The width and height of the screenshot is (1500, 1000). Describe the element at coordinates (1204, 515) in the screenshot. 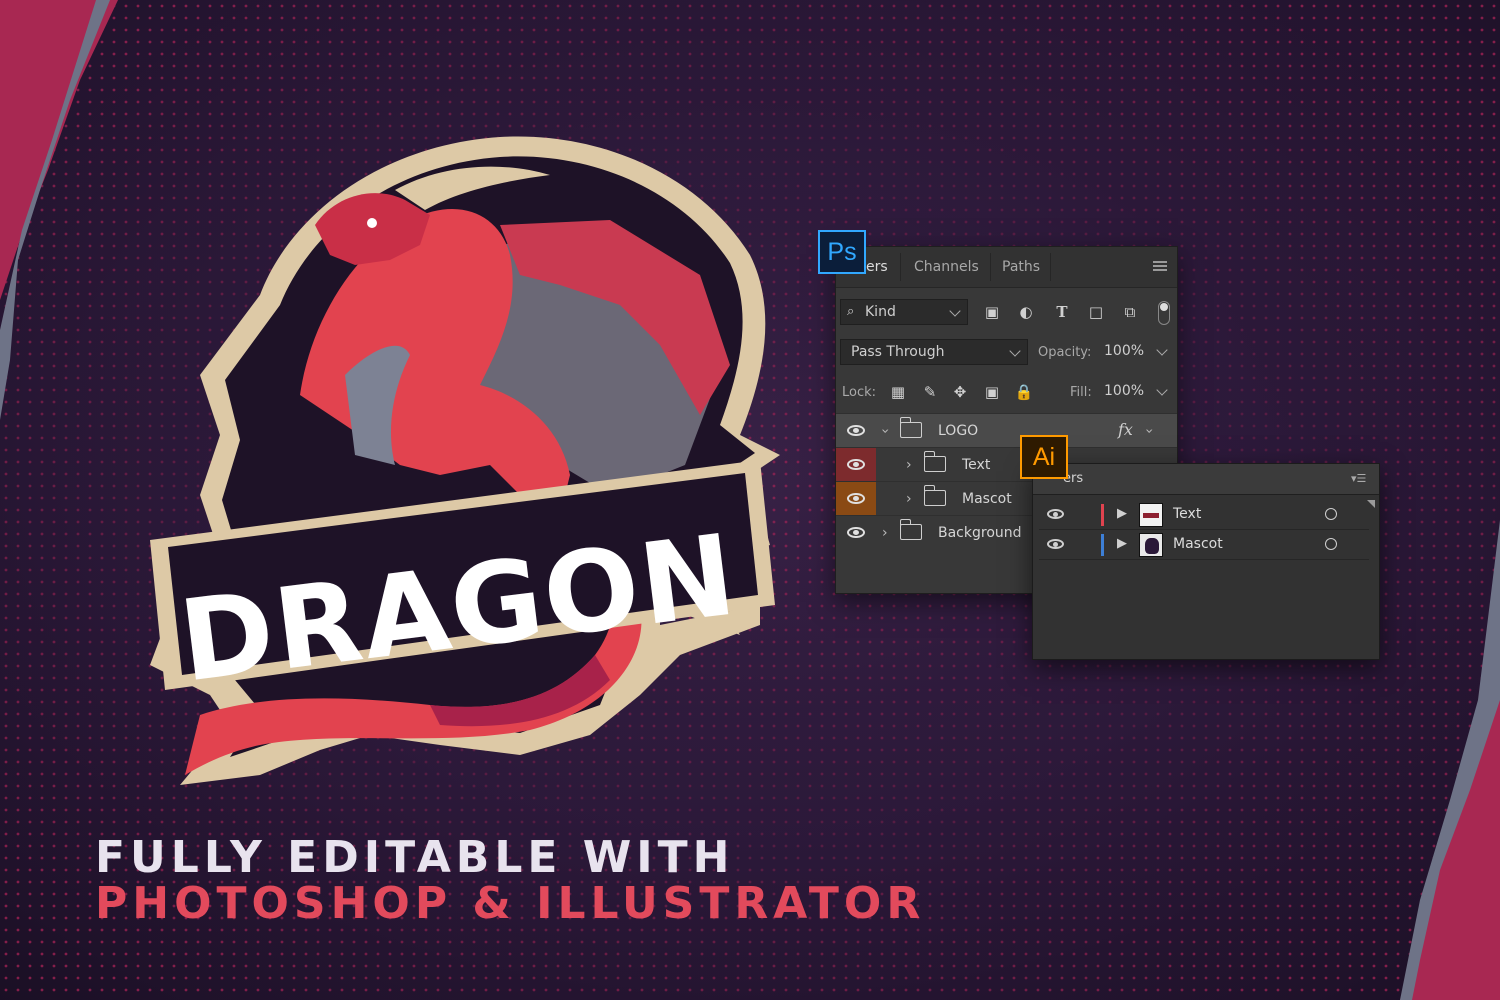

I see `ai-layer-row-text: ▶ Text` at that location.